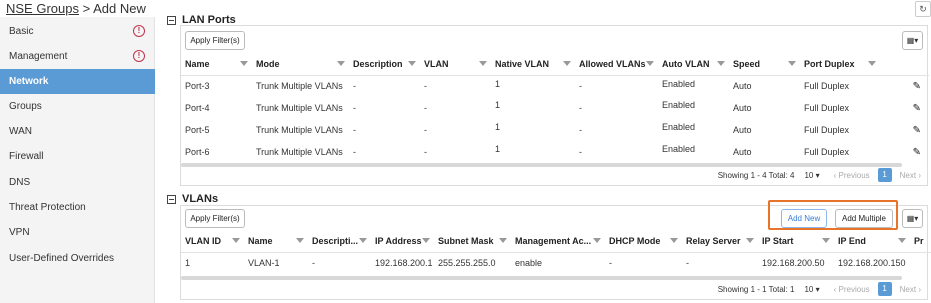 This screenshot has width=931, height=303. What do you see at coordinates (139, 56) in the screenshot?
I see `warning-icon: !` at bounding box center [139, 56].